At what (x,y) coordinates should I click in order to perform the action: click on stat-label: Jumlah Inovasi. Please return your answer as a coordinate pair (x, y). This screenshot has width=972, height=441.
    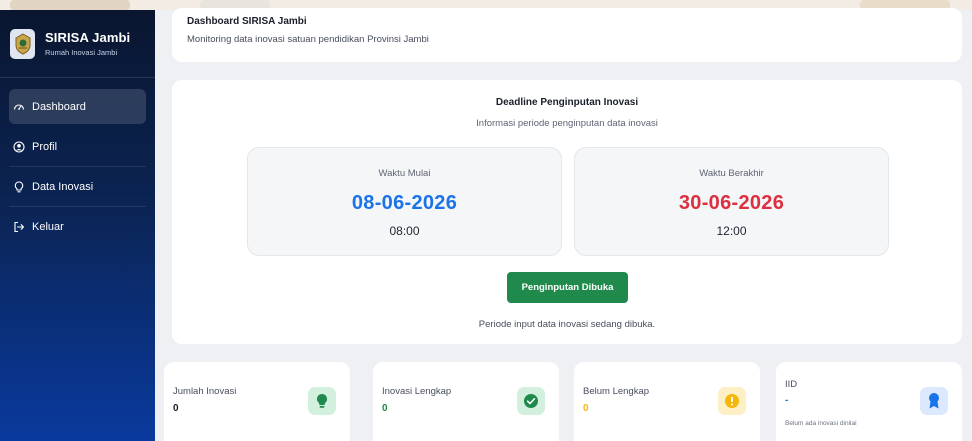
    Looking at the image, I should click on (205, 391).